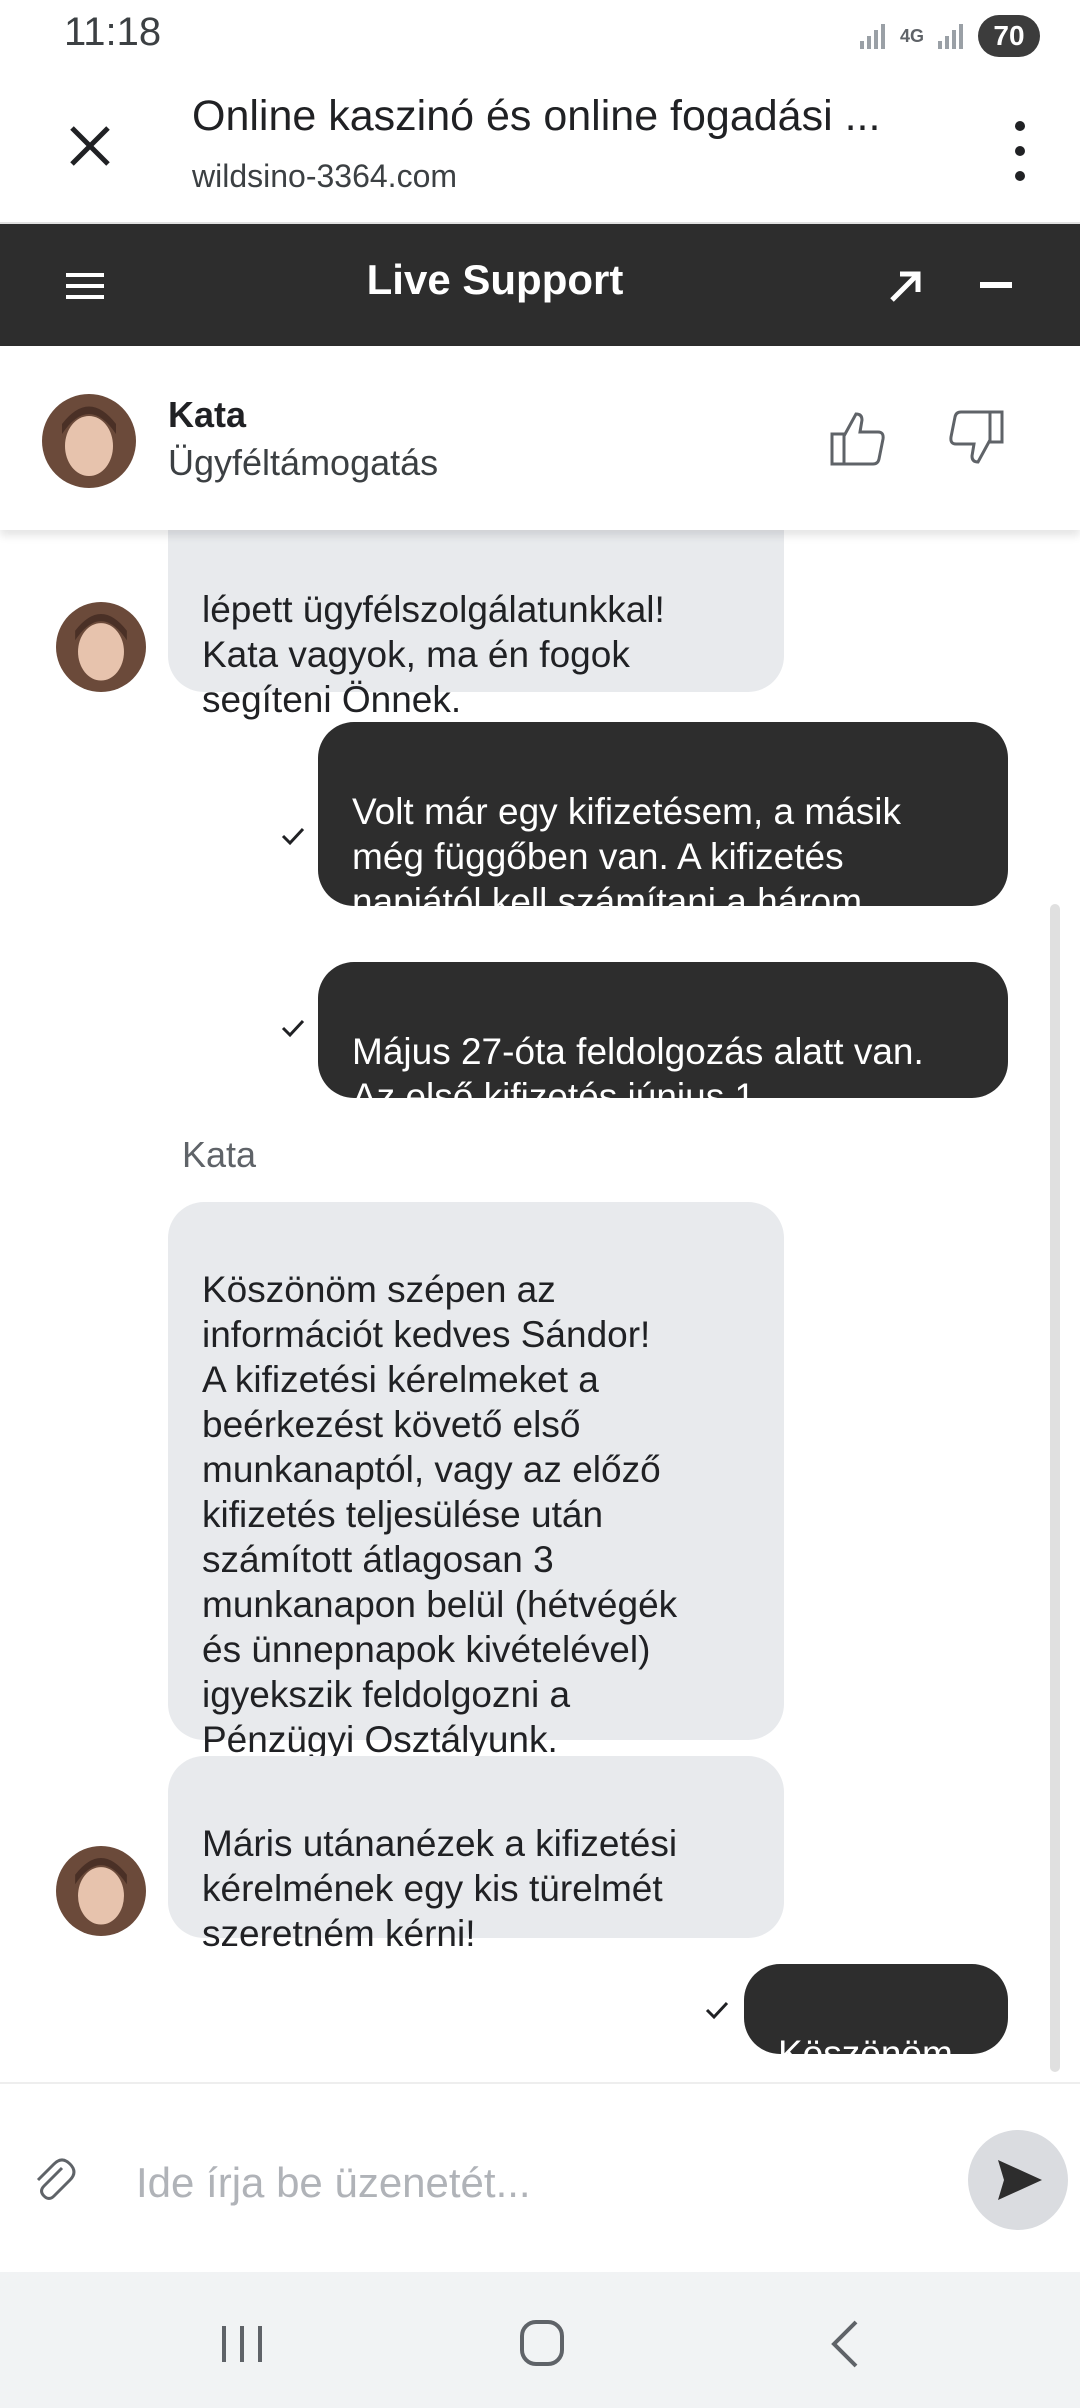  I want to click on thumbs-up-icon, so click(858, 438).